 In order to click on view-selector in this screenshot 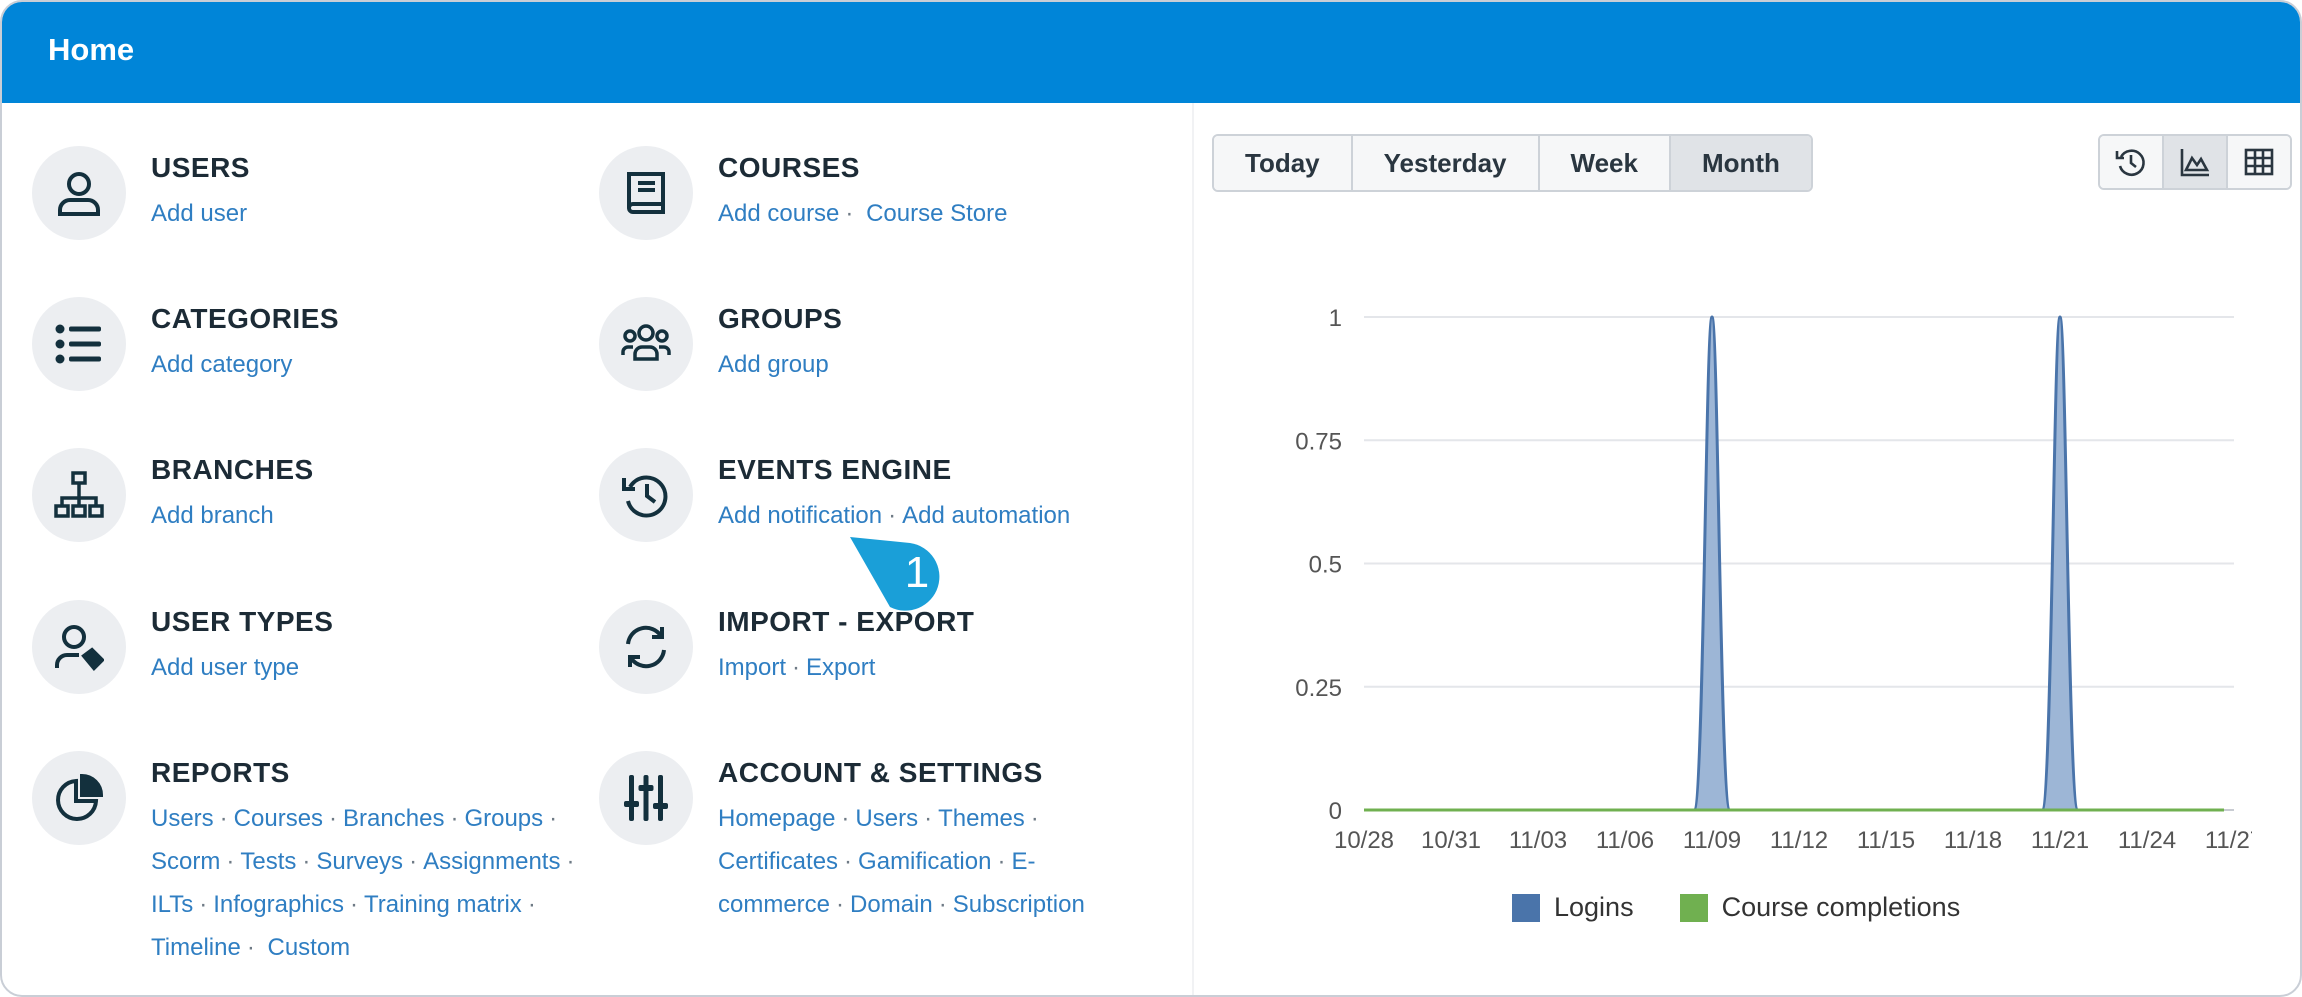, I will do `click(2195, 162)`.